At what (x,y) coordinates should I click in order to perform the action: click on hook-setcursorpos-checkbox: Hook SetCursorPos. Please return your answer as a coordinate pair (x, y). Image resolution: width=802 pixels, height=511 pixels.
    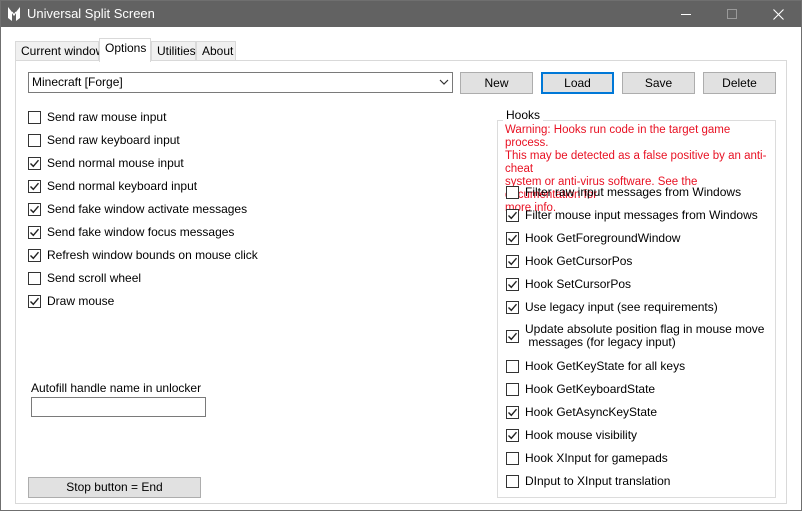
    Looking at the image, I should click on (568, 286).